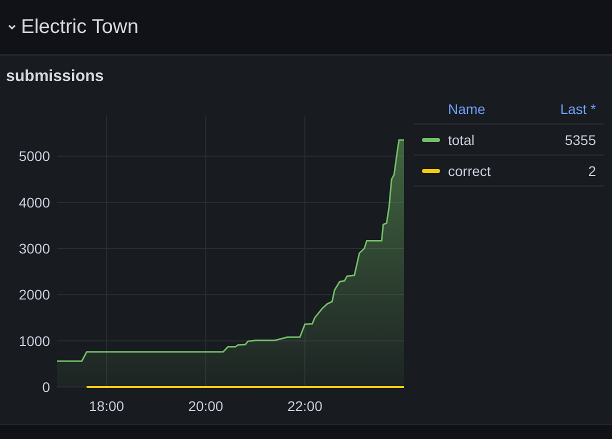 Image resolution: width=612 pixels, height=439 pixels. I want to click on row-title: Electric Town, so click(79, 27).